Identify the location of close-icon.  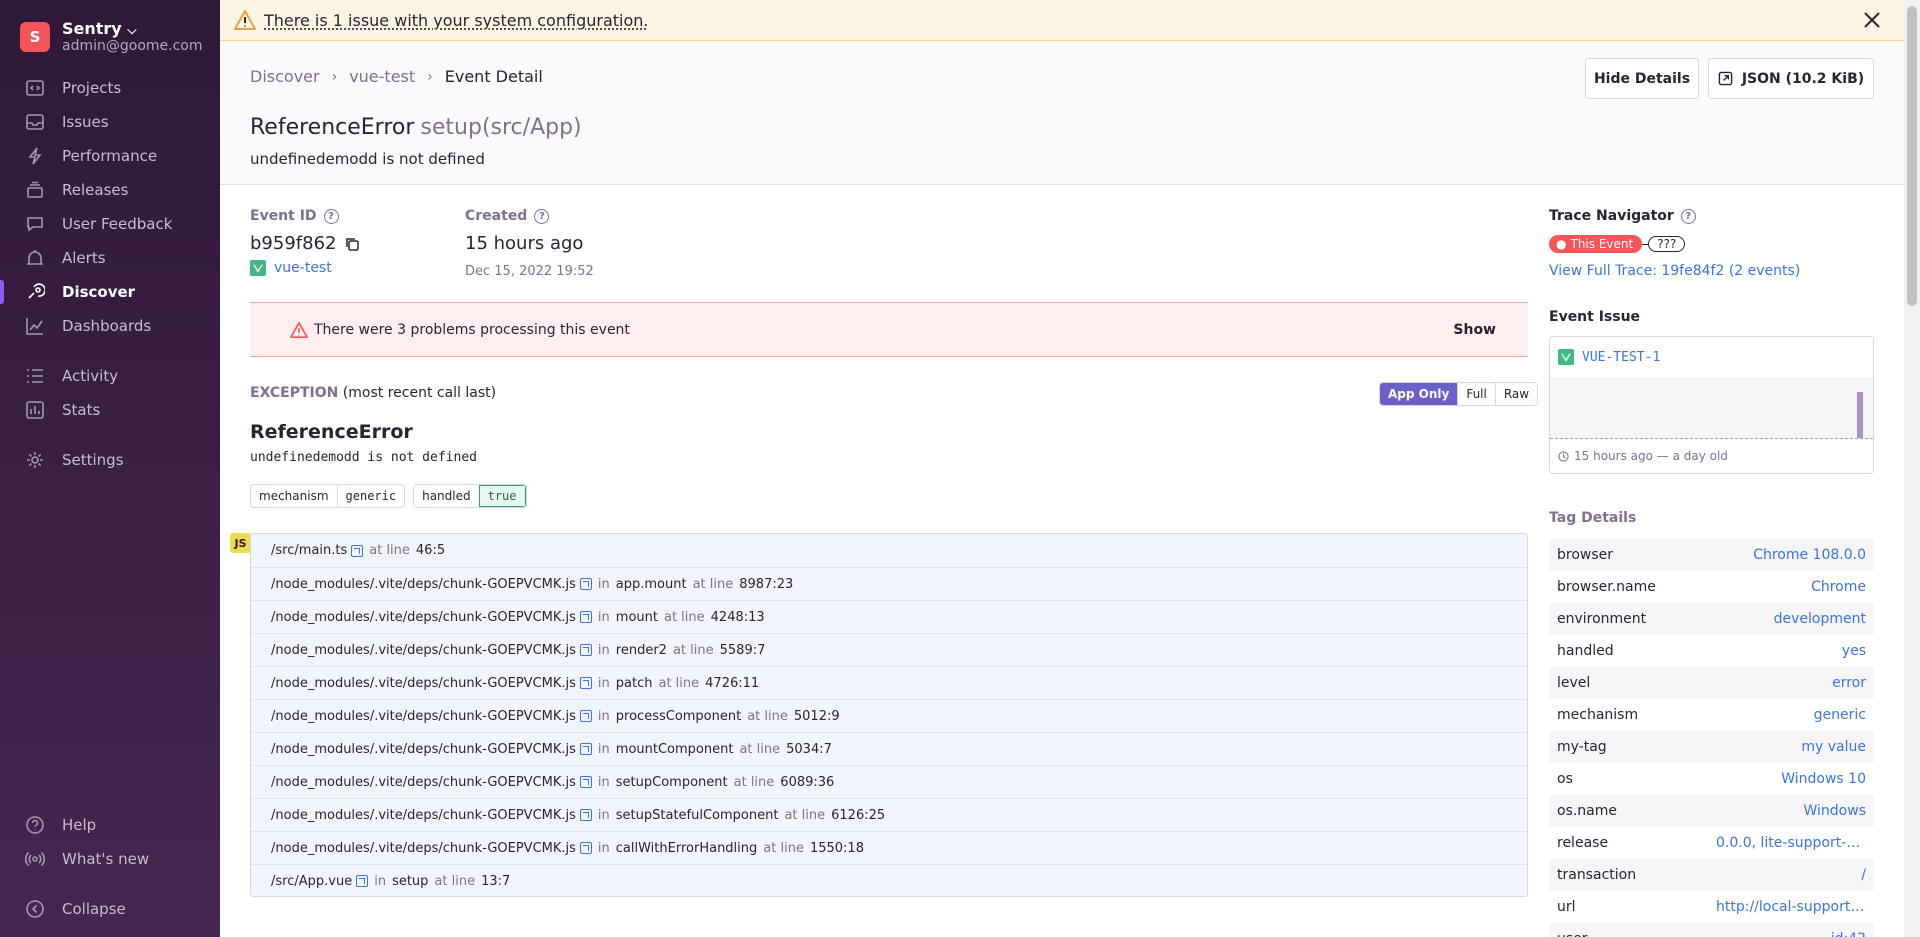
(1872, 20).